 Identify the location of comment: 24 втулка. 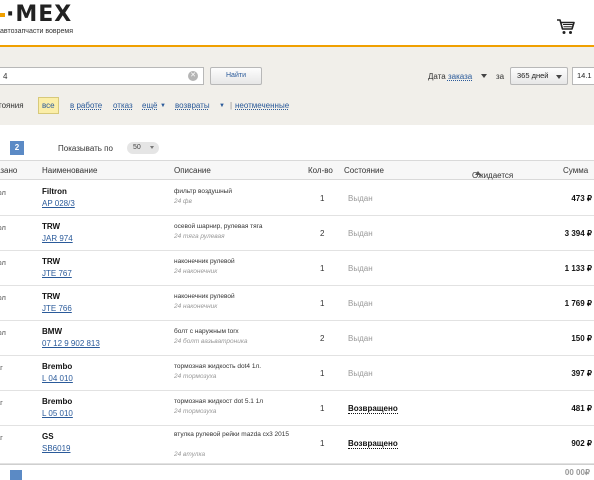
(190, 454).